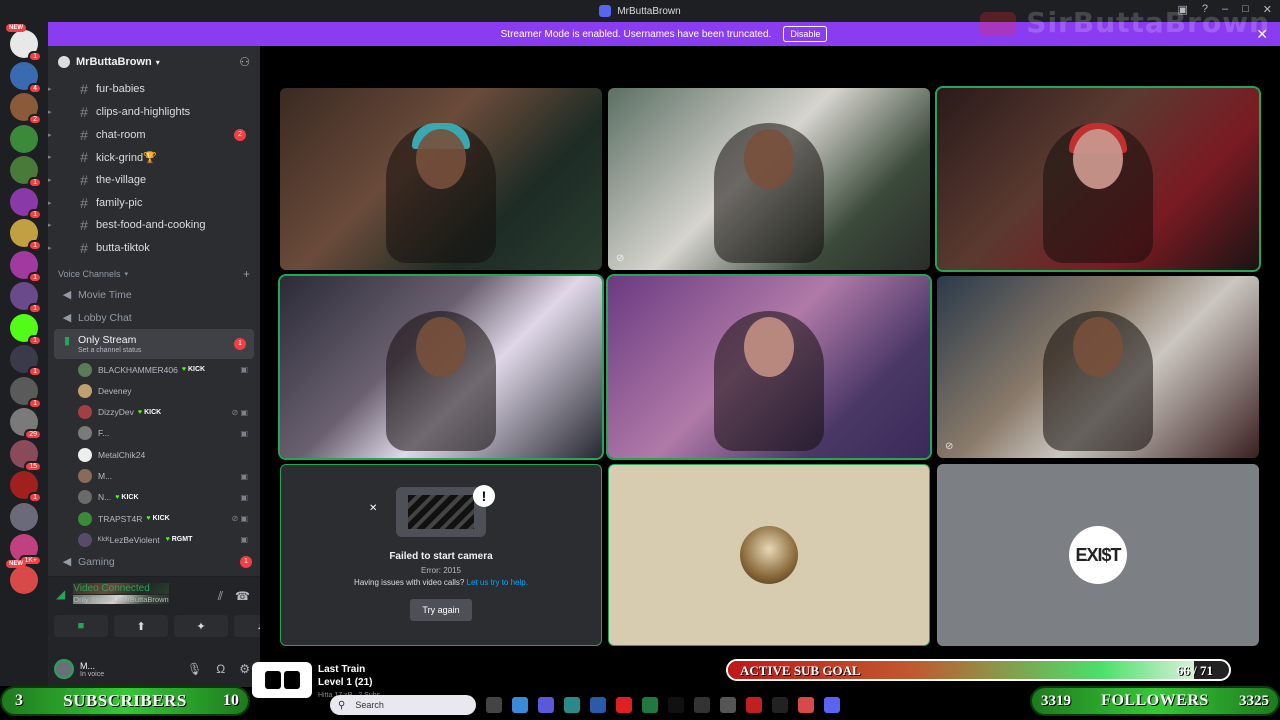 The image size is (1280, 720). What do you see at coordinates (154, 343) in the screenshot?
I see `voice-channel-only-stream: ▮ Only Stream Set a channel status 1` at bounding box center [154, 343].